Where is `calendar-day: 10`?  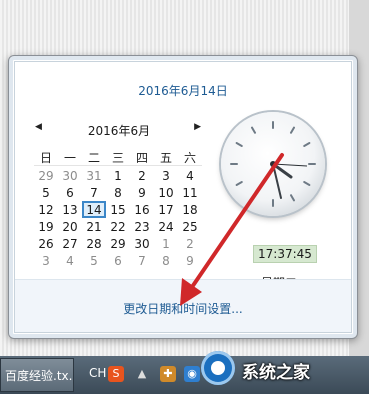
calendar-day: 10 is located at coordinates (166, 192).